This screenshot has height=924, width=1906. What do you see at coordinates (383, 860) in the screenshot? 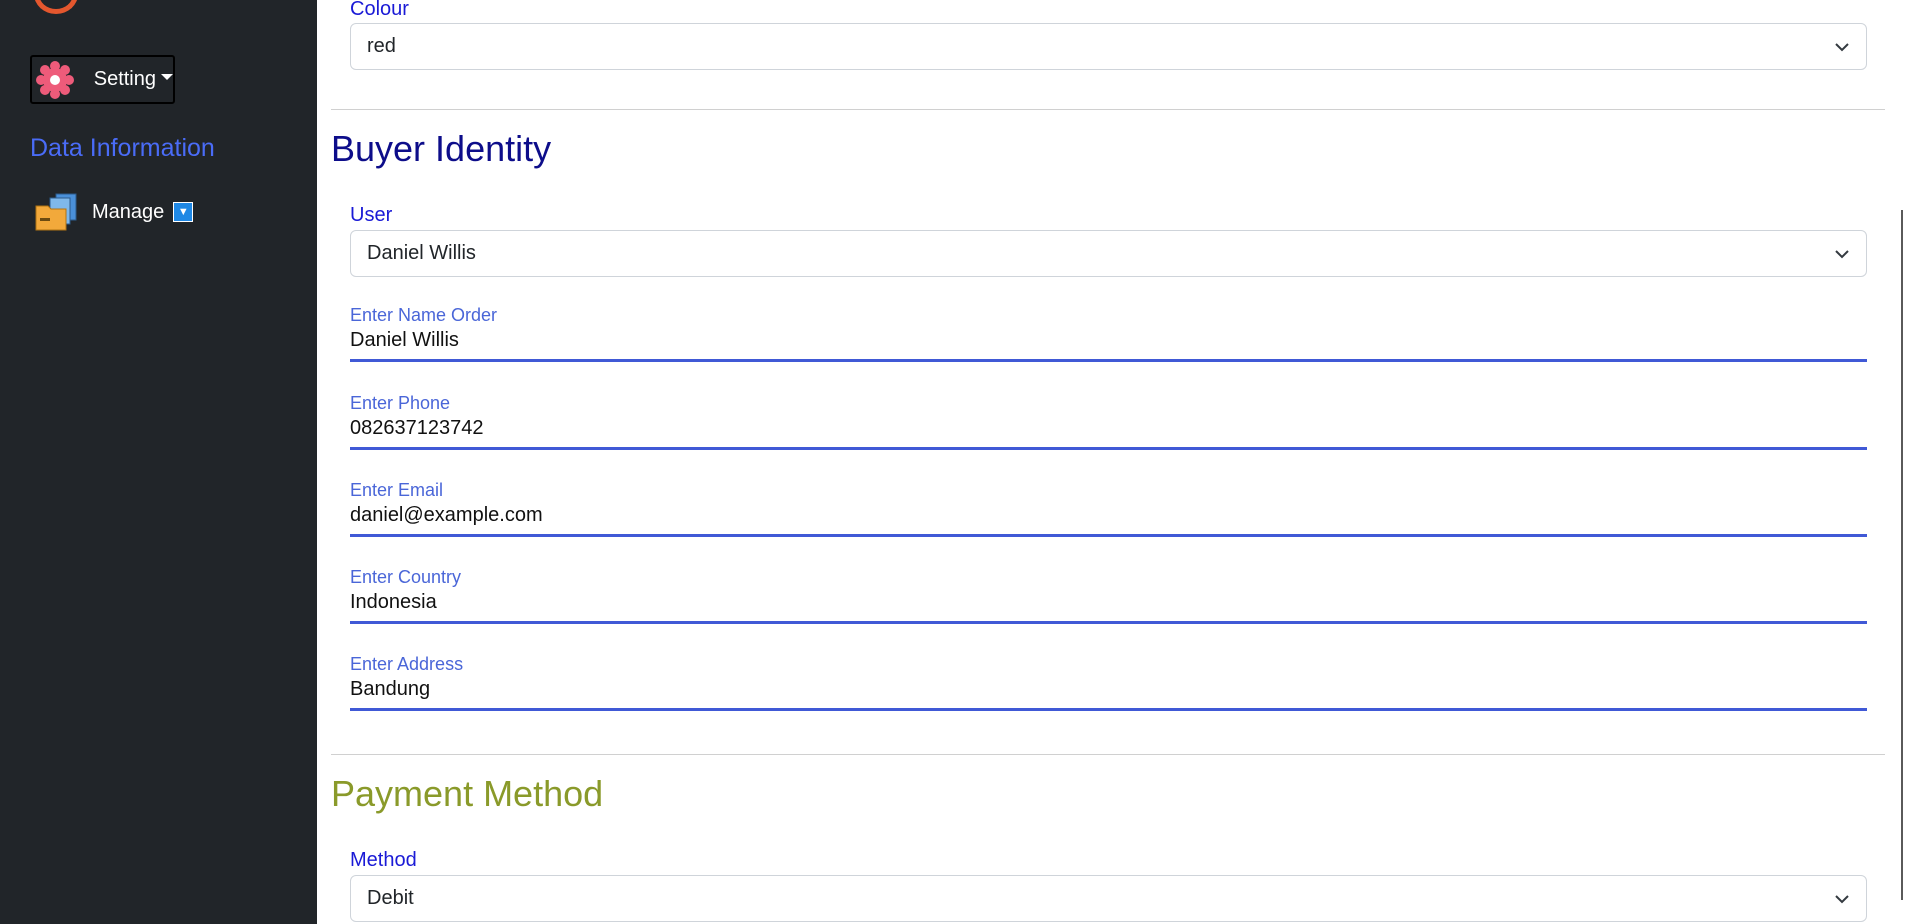
I see `method-label: Method` at bounding box center [383, 860].